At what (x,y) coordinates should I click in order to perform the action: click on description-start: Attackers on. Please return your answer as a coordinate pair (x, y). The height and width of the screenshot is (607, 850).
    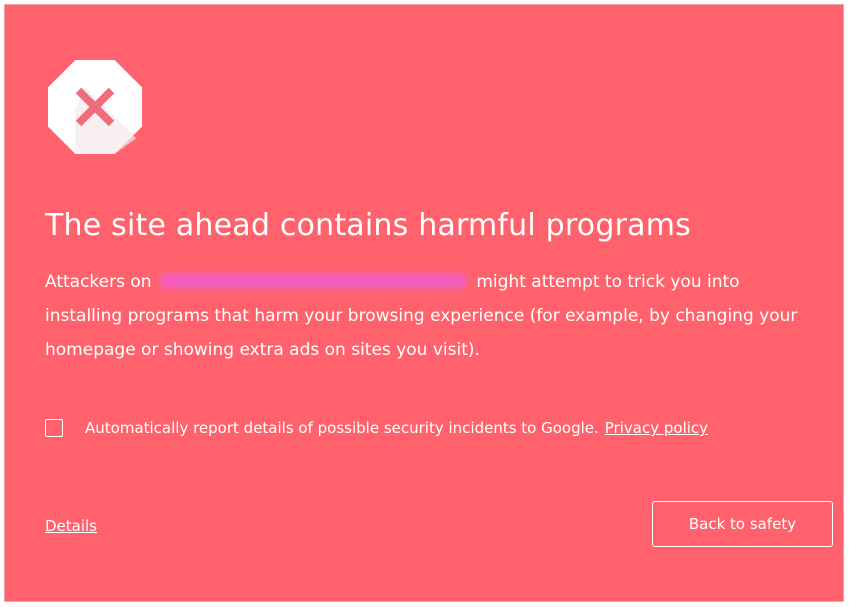
    Looking at the image, I should click on (98, 282).